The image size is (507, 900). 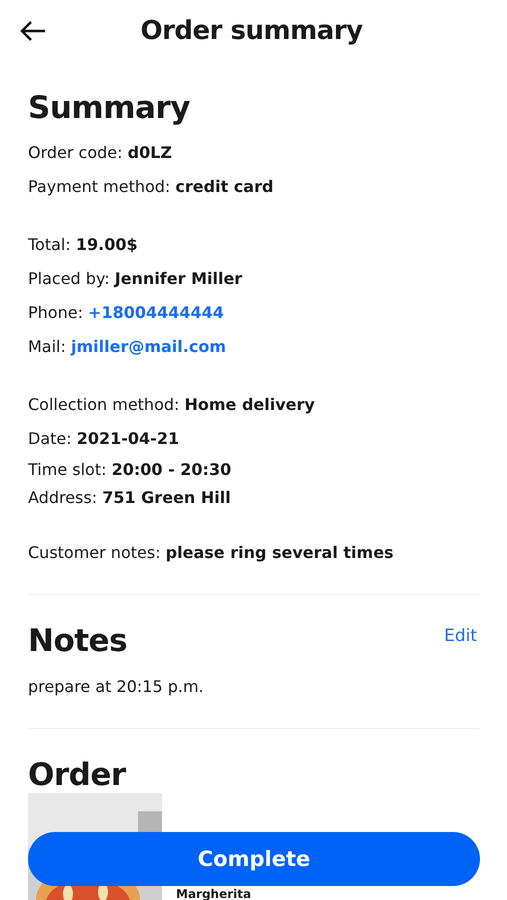 What do you see at coordinates (78, 641) in the screenshot?
I see `section-heading: Notes` at bounding box center [78, 641].